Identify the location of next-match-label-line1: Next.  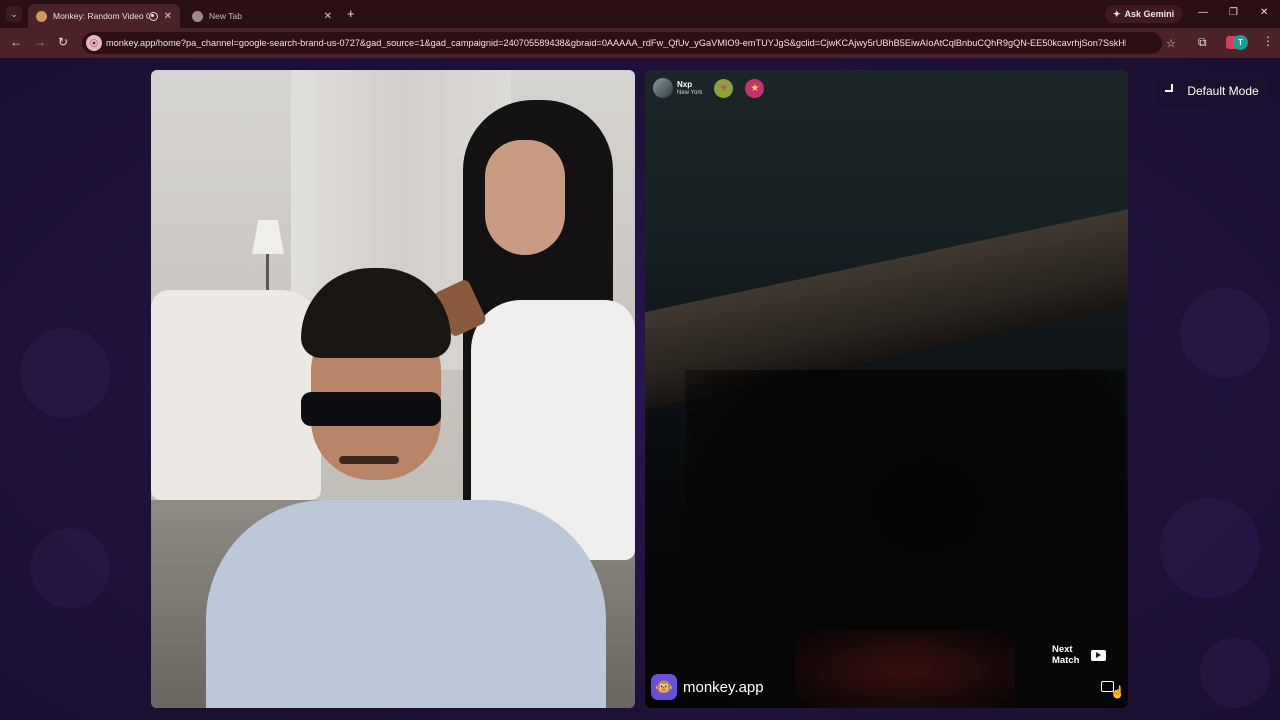
(1062, 649).